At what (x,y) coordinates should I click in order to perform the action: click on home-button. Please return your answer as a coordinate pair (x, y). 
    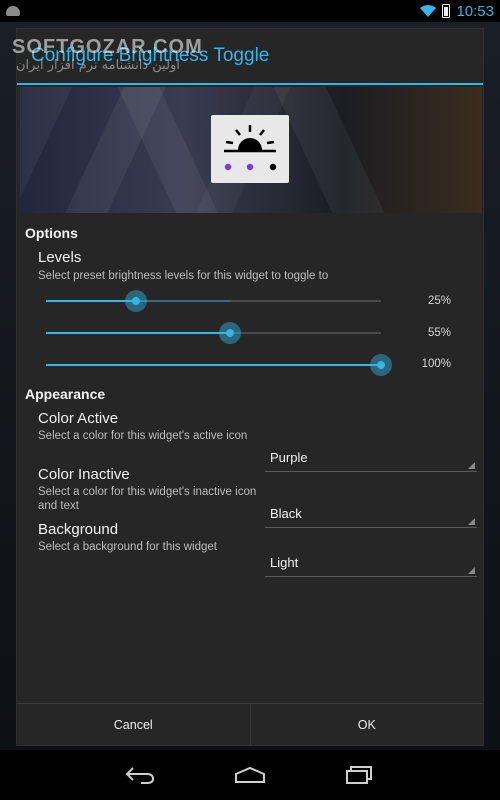
    Looking at the image, I should click on (250, 775).